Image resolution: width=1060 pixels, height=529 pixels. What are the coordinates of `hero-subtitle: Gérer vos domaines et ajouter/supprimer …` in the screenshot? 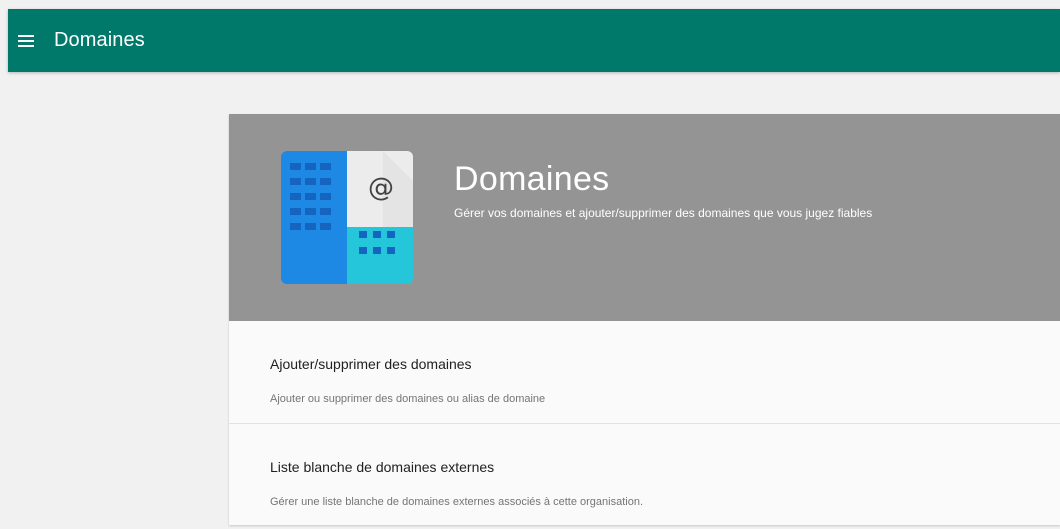 It's located at (663, 213).